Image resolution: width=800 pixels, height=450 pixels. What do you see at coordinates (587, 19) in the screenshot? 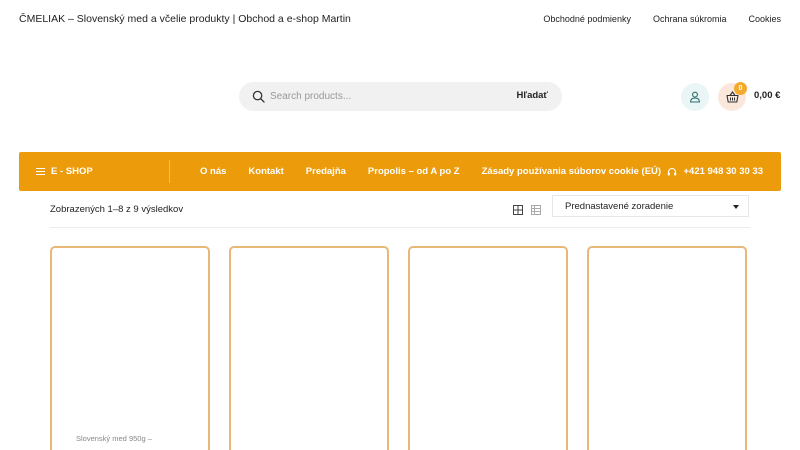
I see `link-terms: Obchodné podmienky` at bounding box center [587, 19].